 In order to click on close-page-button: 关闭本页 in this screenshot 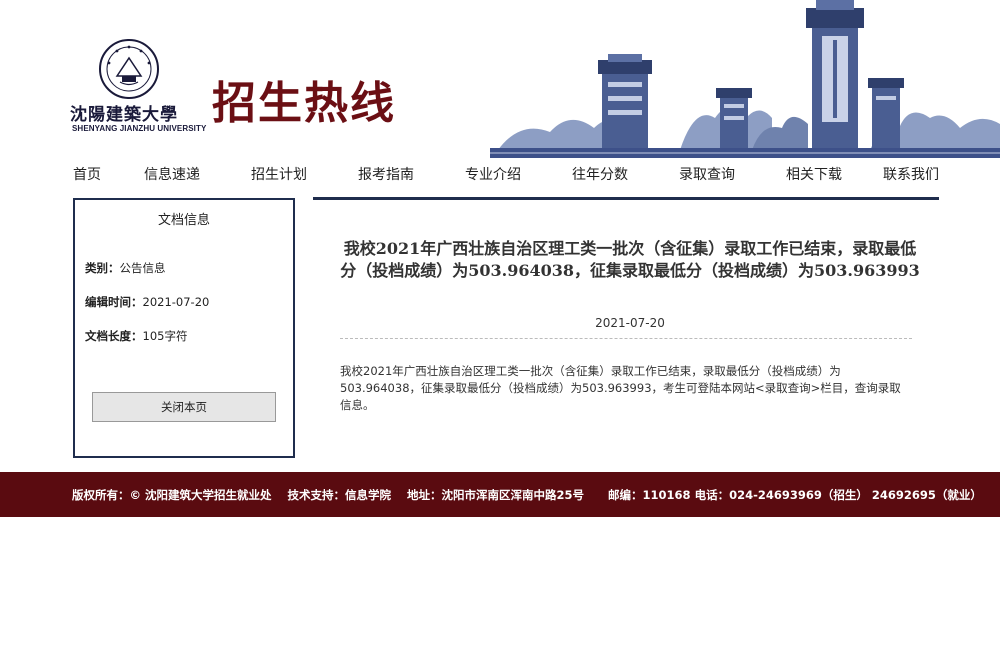, I will do `click(184, 407)`.